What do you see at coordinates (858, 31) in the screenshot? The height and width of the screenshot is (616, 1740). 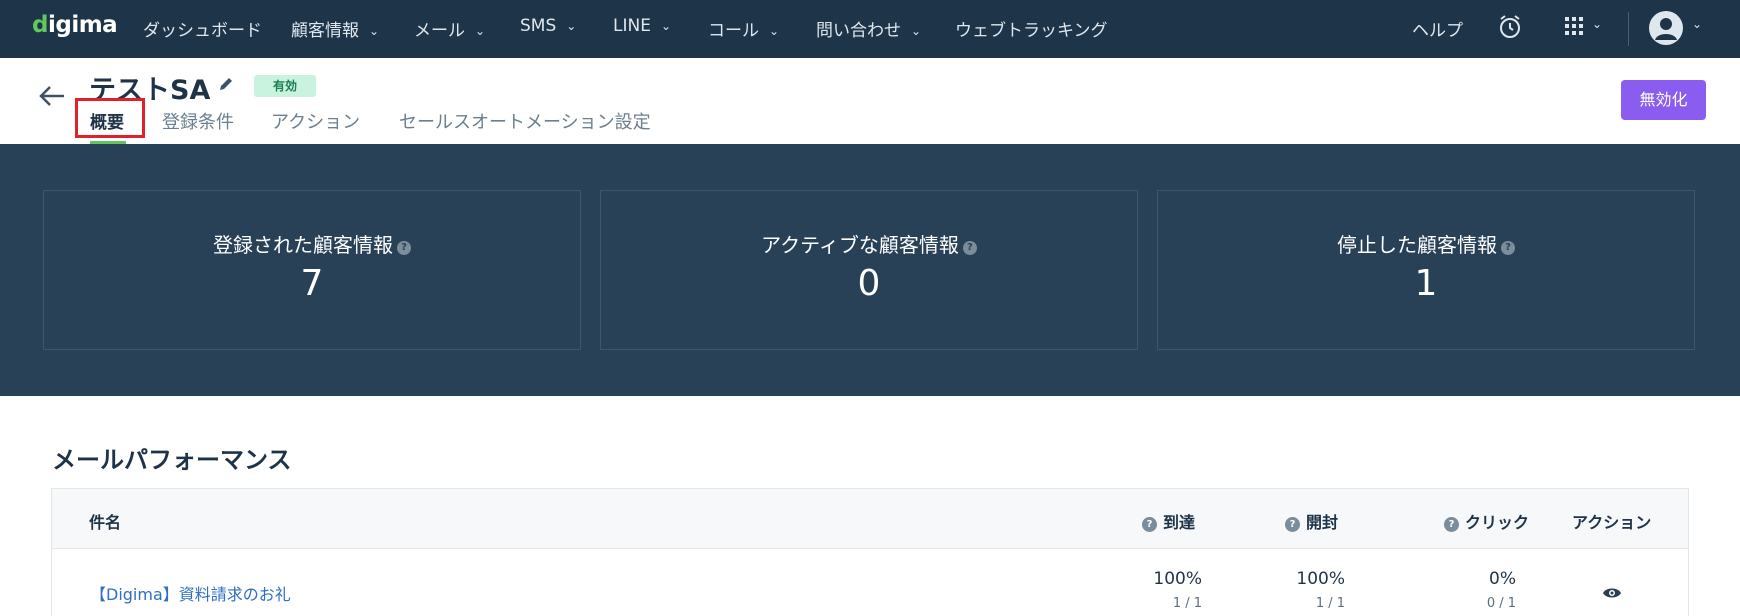 I see `nav-item-label: 問い合わせ` at bounding box center [858, 31].